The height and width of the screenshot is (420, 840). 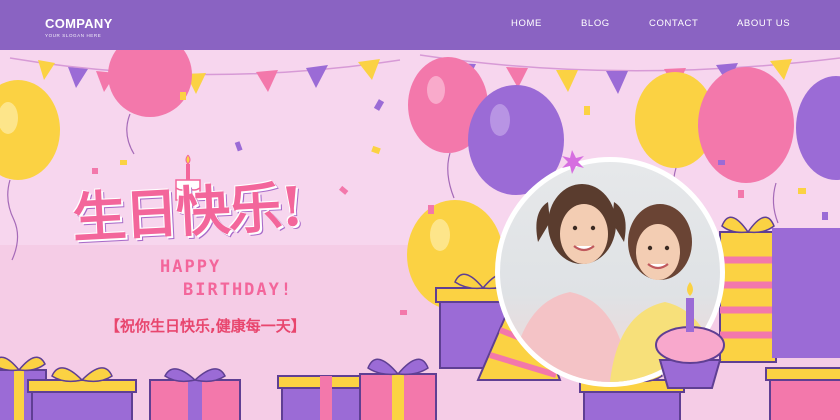 What do you see at coordinates (79, 23) in the screenshot?
I see `brand-name: COMPANY` at bounding box center [79, 23].